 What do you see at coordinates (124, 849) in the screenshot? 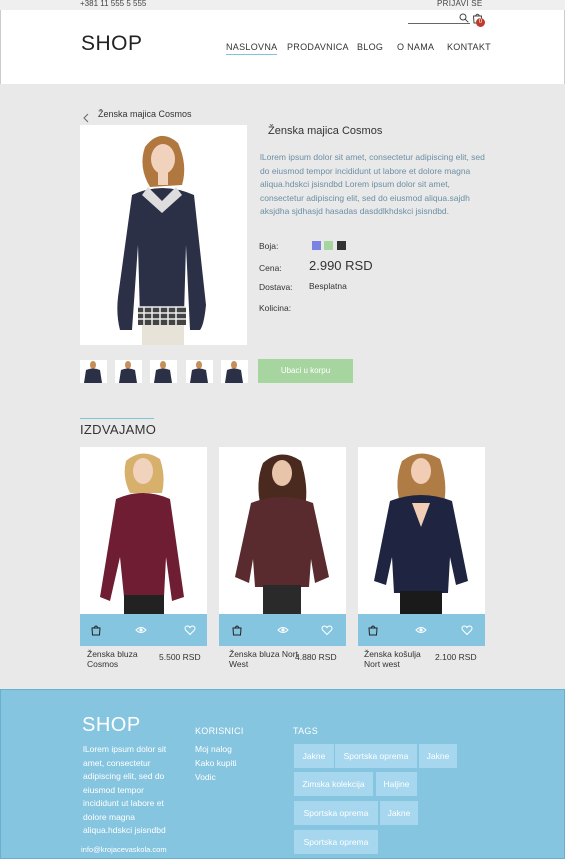
I see `footer-email: info@krojacevaskola.com` at bounding box center [124, 849].